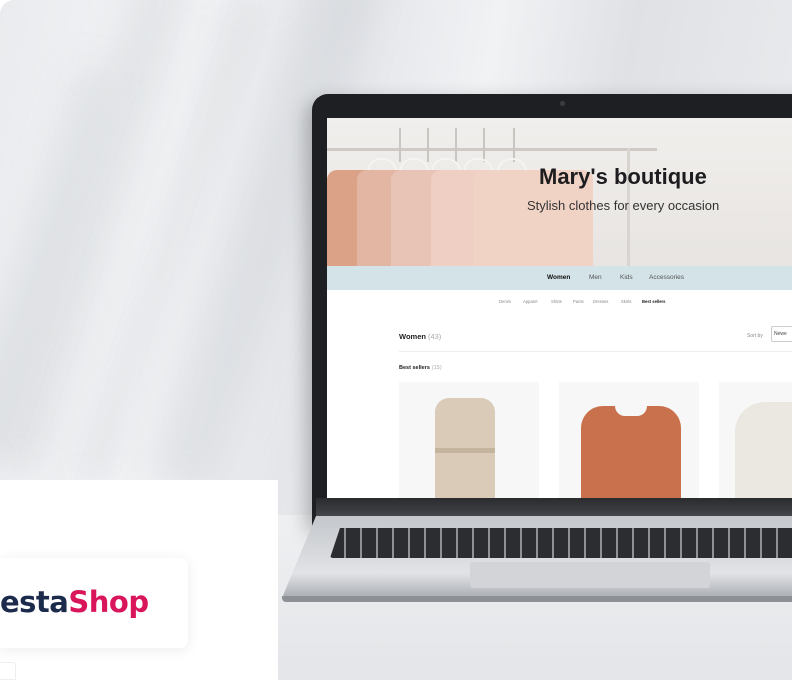  I want to click on divider, so click(595, 351).